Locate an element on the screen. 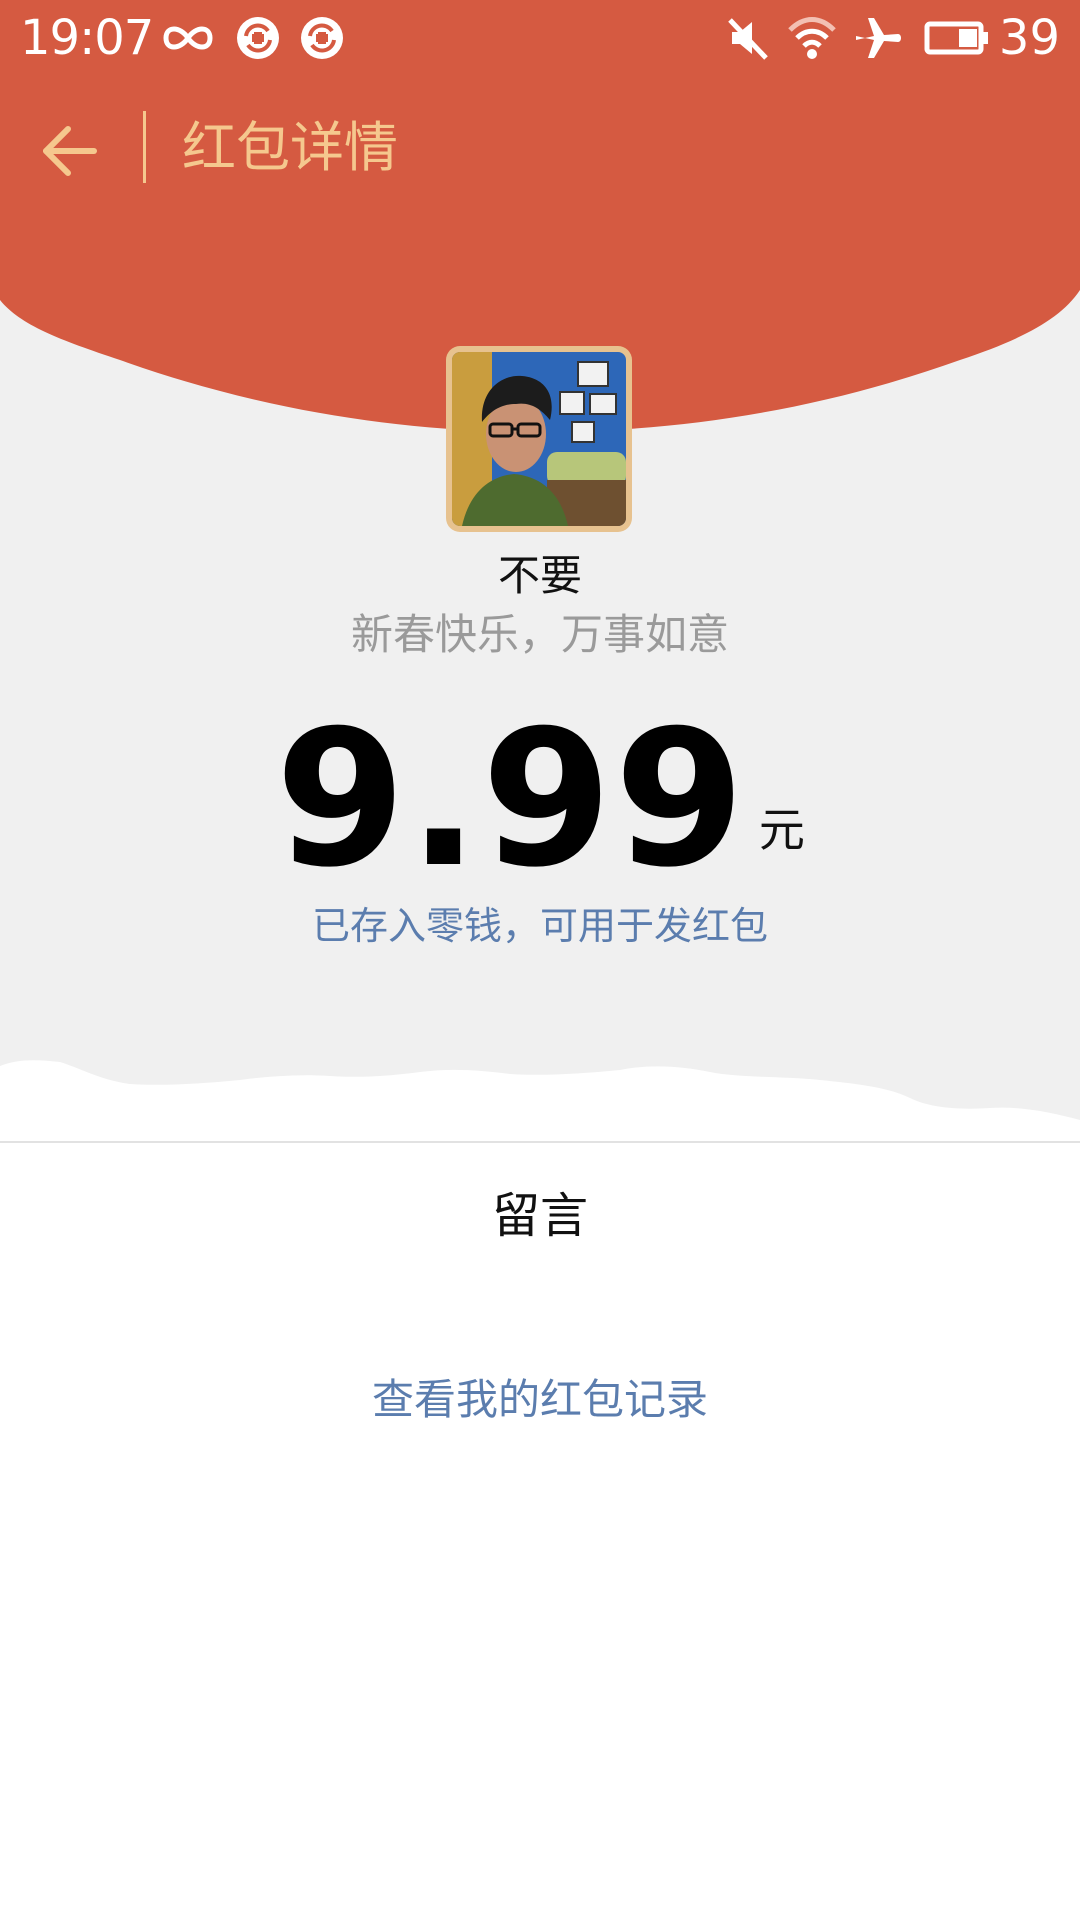  avatar-photo is located at coordinates (539, 439).